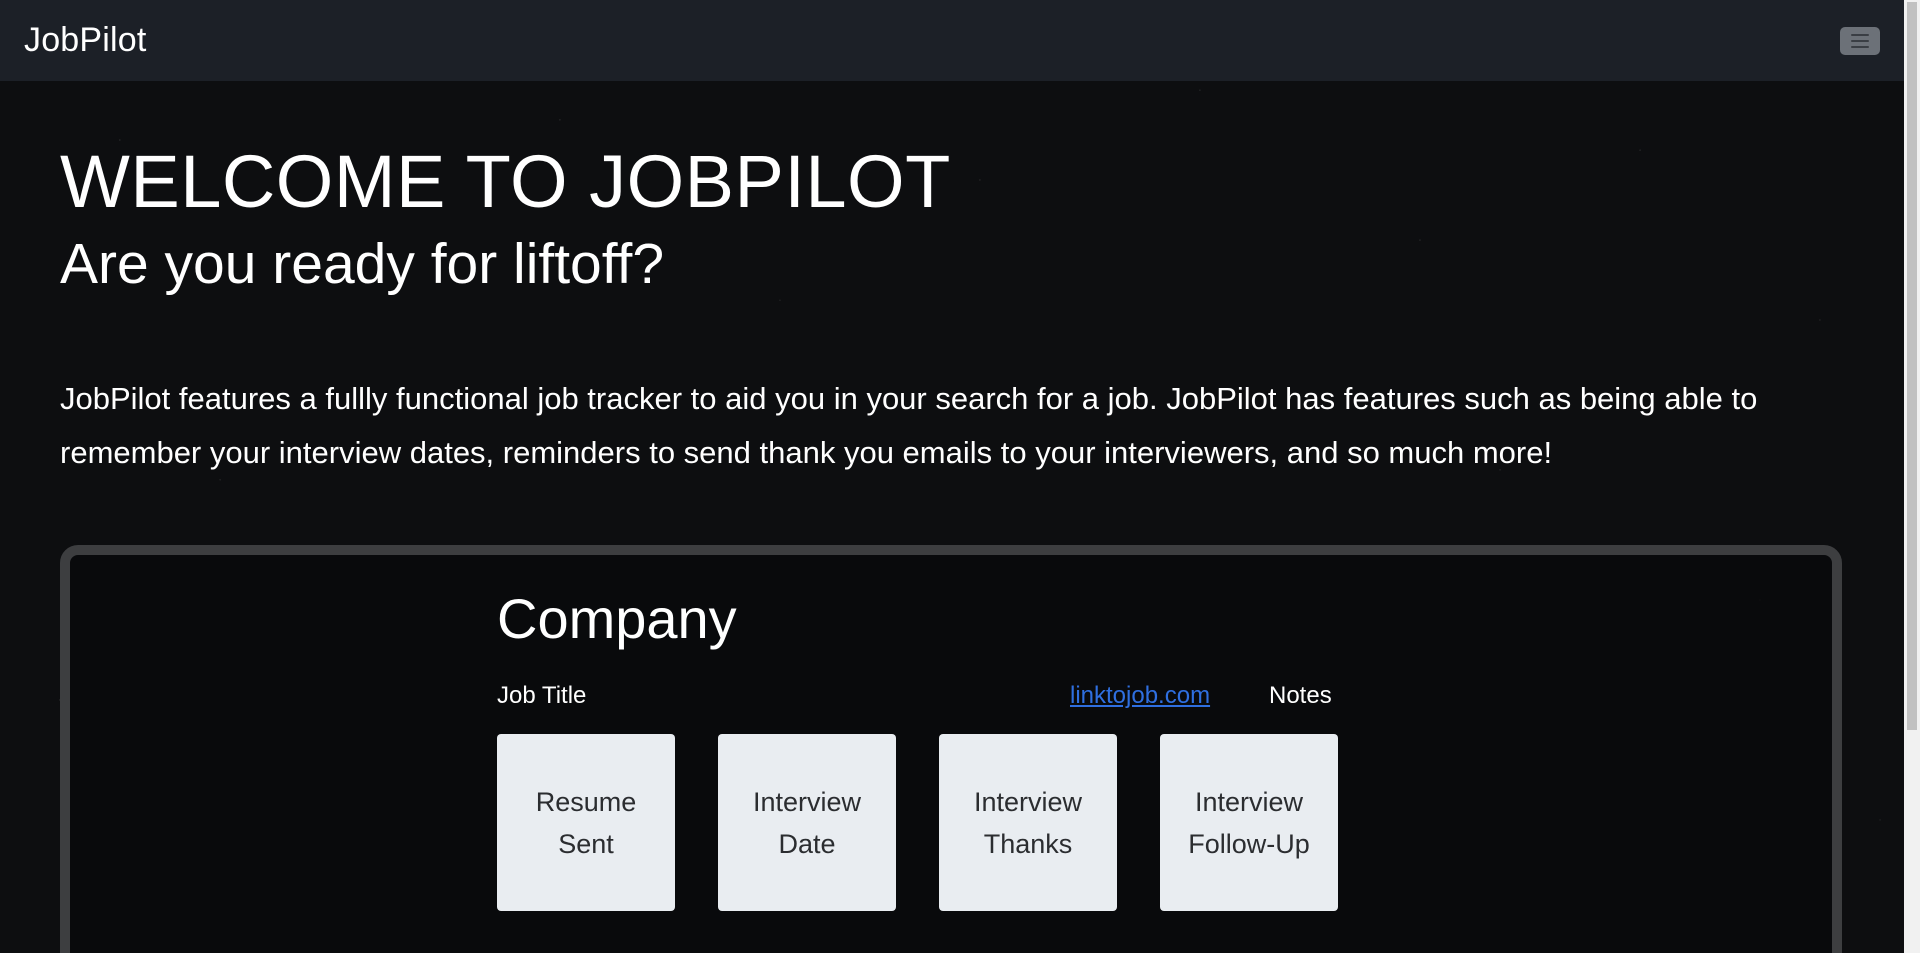 Image resolution: width=1920 pixels, height=953 pixels. Describe the element at coordinates (1028, 843) in the screenshot. I see `step-label-line2: Thanks` at that location.